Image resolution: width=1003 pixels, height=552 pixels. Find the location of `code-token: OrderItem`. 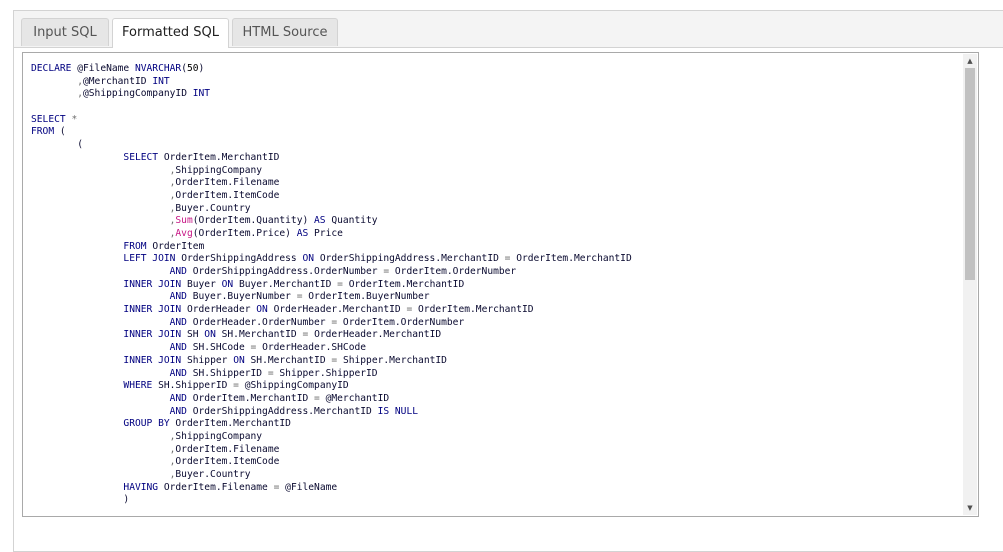

code-token: OrderItem is located at coordinates (178, 246).